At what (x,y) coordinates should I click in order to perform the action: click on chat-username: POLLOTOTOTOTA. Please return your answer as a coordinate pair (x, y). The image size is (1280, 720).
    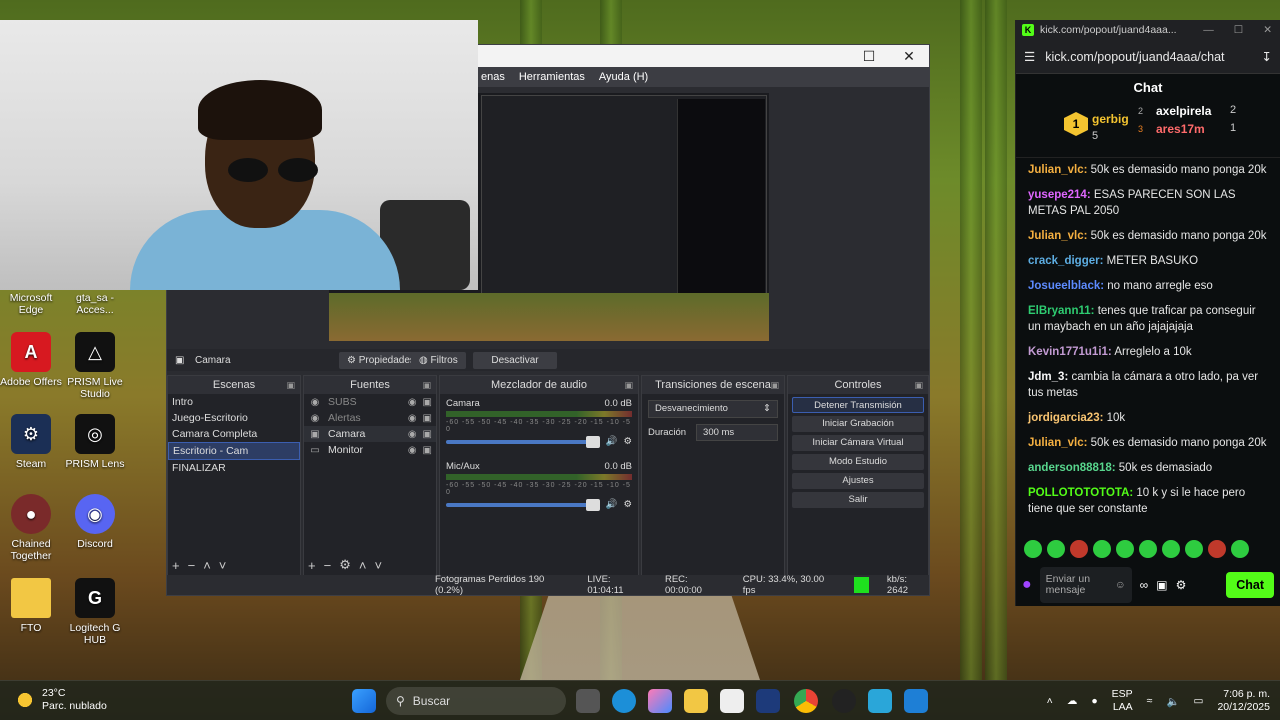
    Looking at the image, I should click on (1078, 493).